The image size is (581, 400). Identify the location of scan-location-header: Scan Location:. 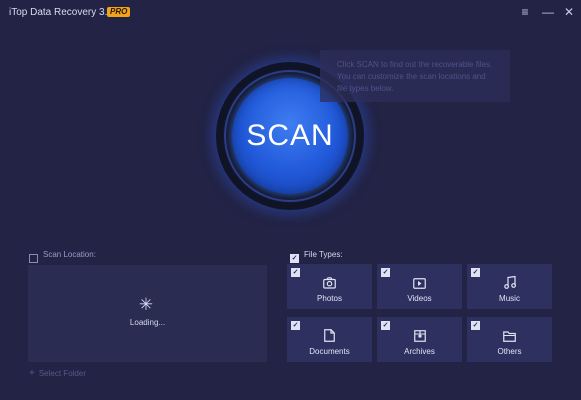
(62, 257).